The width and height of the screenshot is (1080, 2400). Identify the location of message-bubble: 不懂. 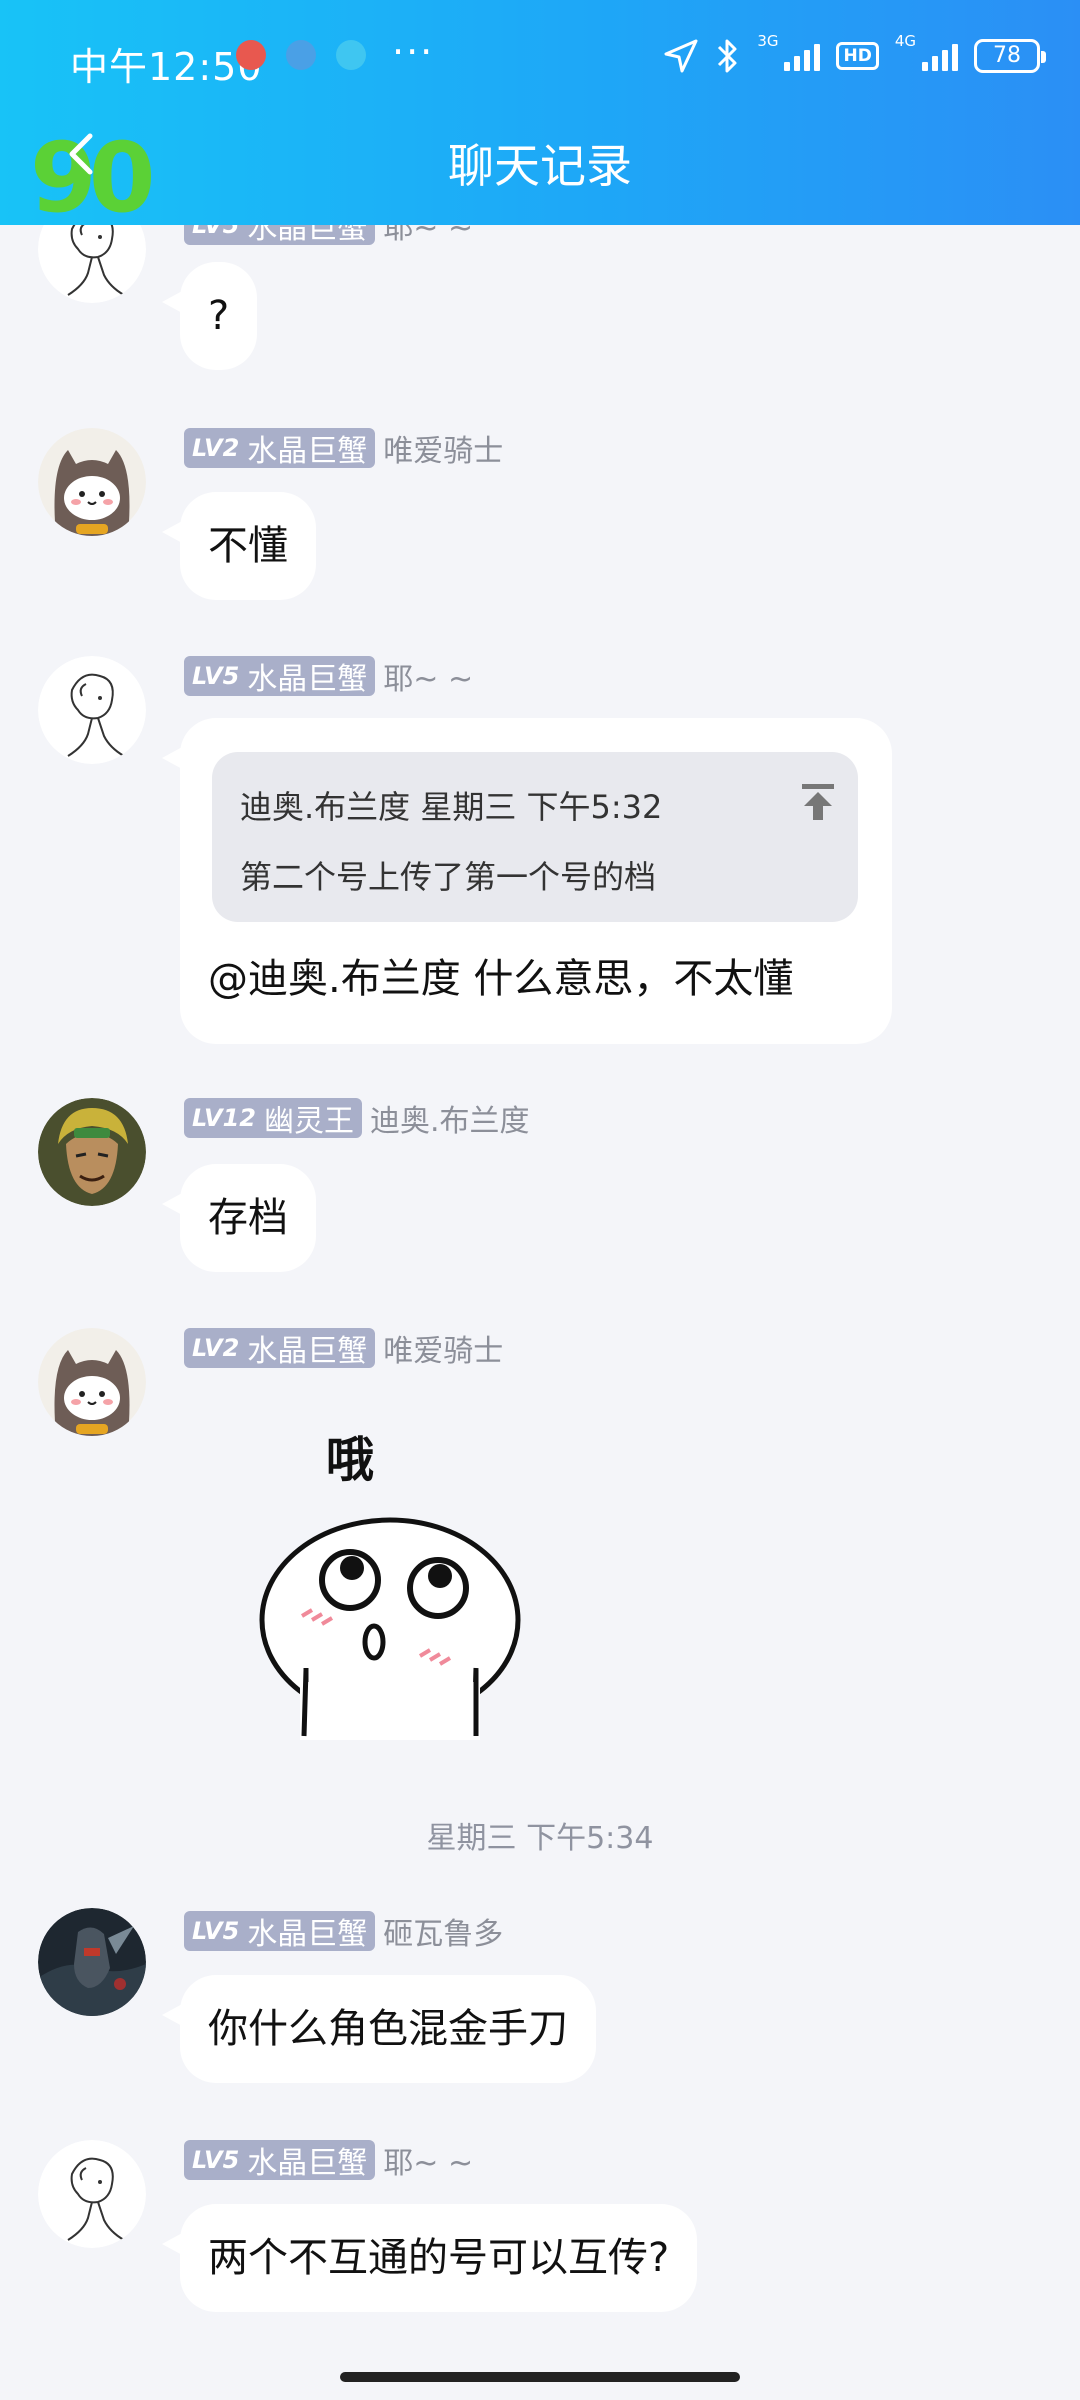
(239, 546).